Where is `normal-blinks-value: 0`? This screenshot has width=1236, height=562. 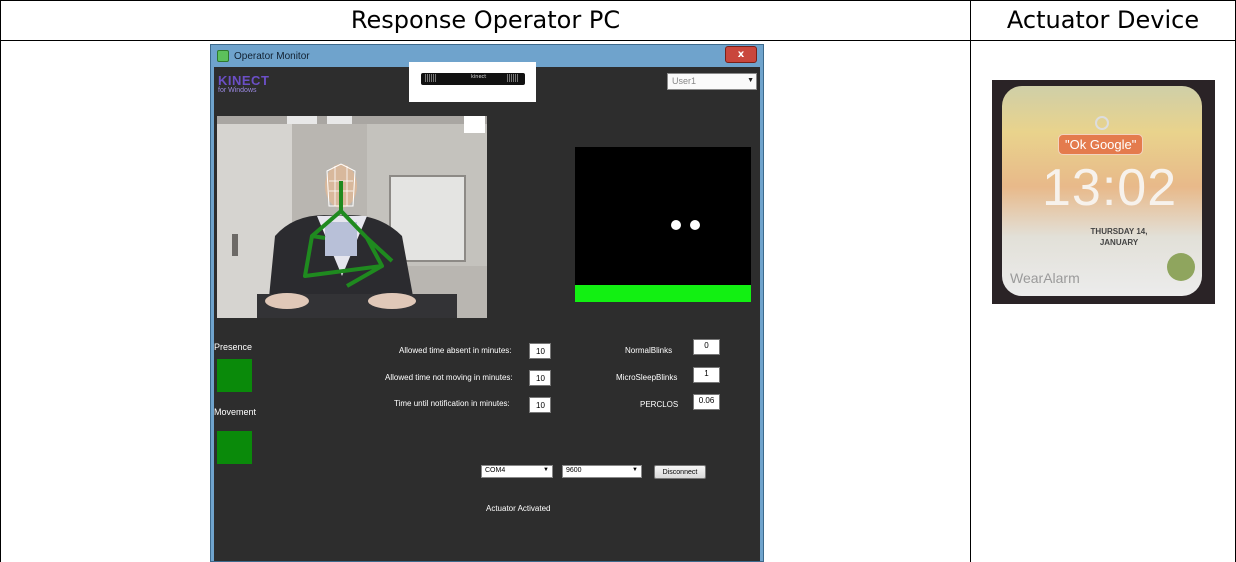
normal-blinks-value: 0 is located at coordinates (706, 347).